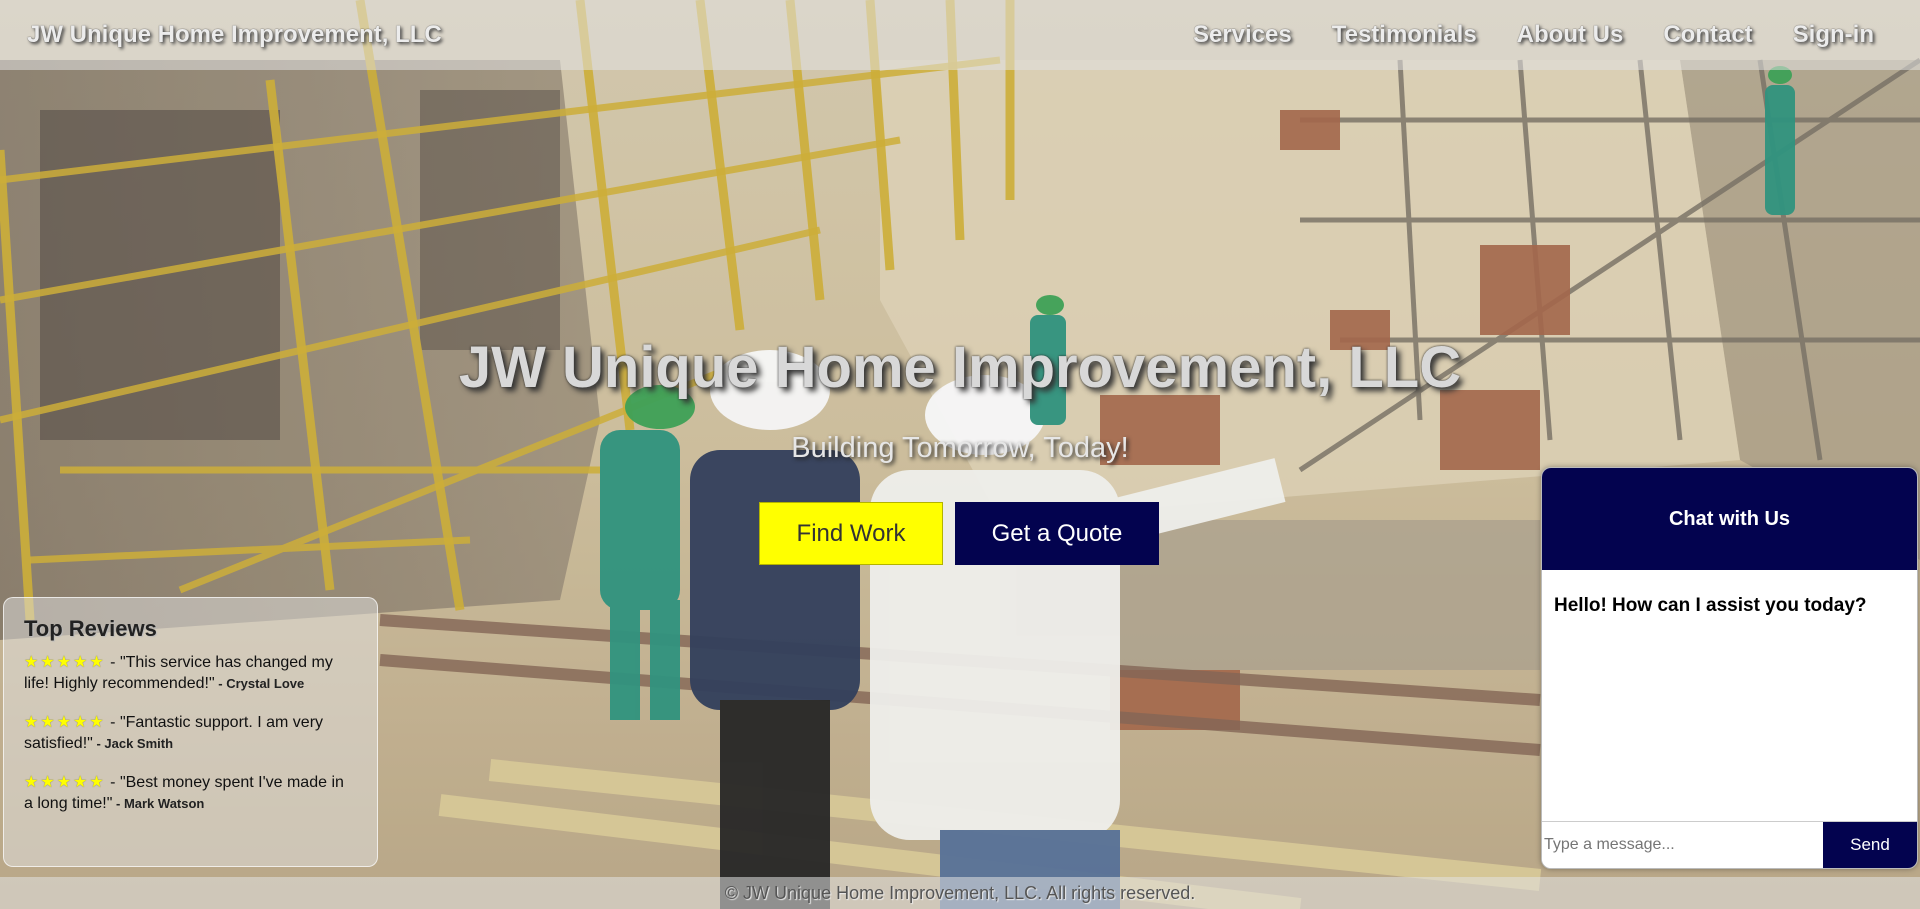 The width and height of the screenshot is (1920, 909). Describe the element at coordinates (851, 533) in the screenshot. I see `find-work-button: Find Work` at that location.